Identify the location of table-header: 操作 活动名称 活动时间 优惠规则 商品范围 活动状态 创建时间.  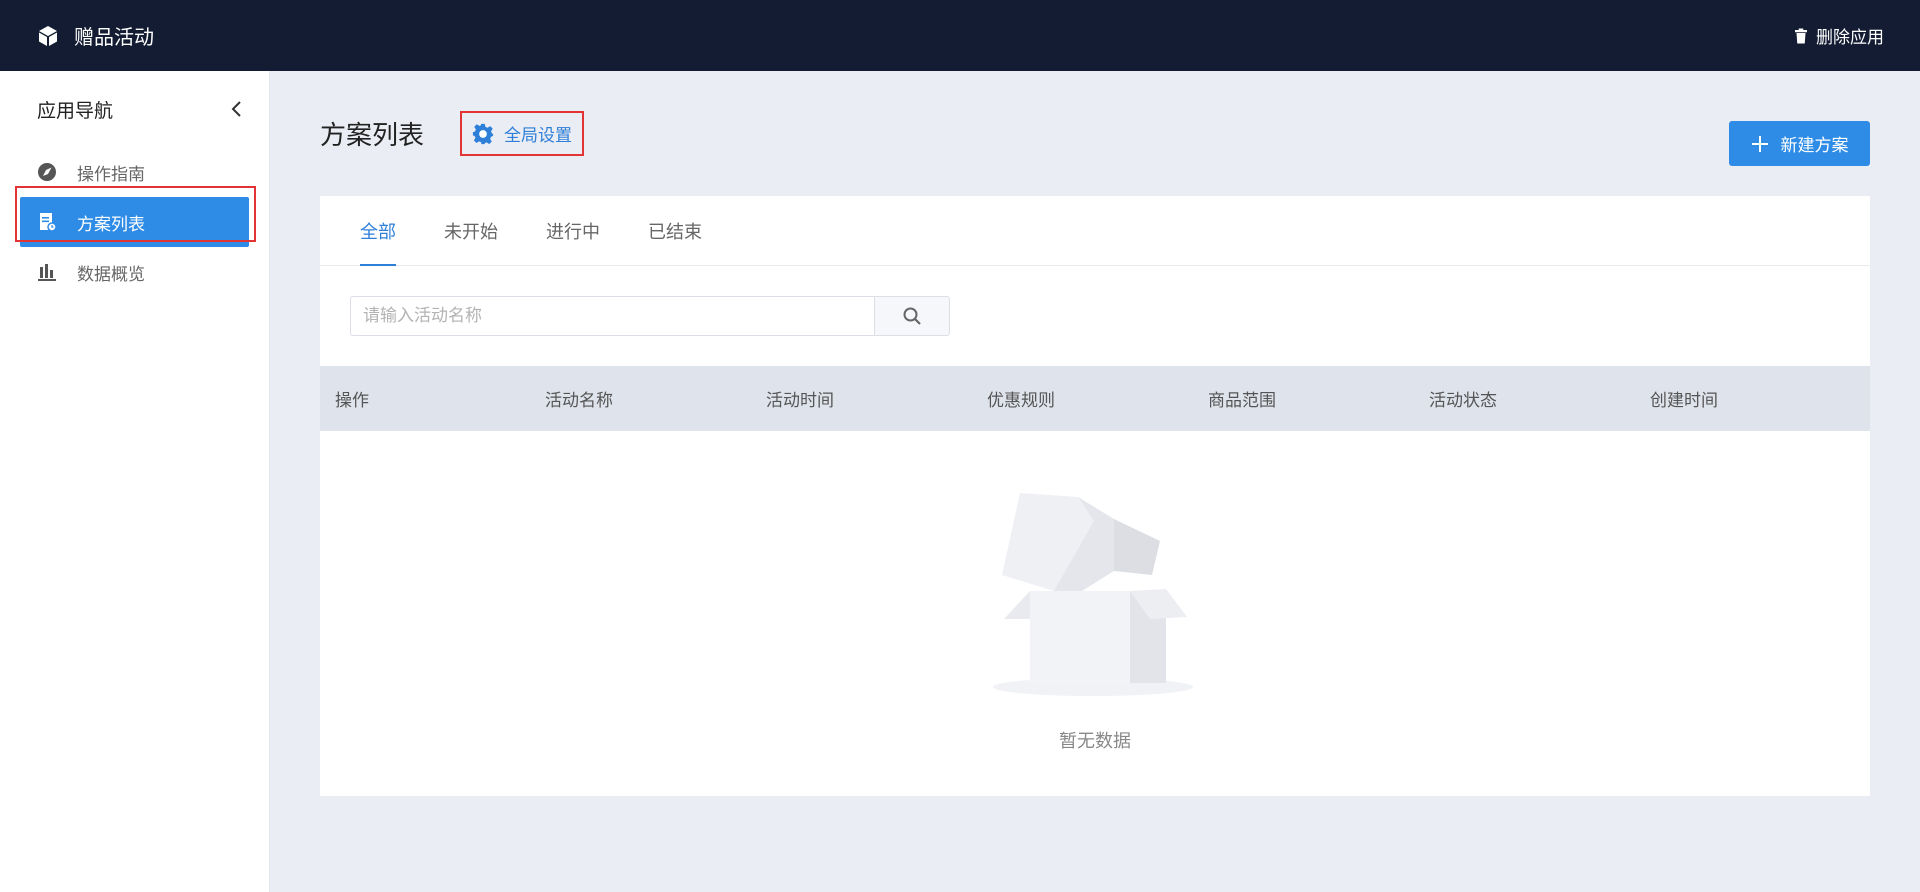
(1095, 398).